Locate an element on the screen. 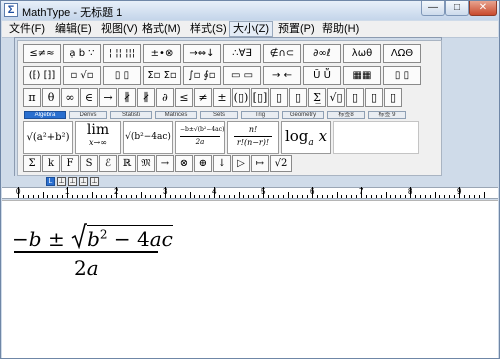 The image size is (500, 359). summations-palette-button: Σ▫ Σ▫ is located at coordinates (162, 75).